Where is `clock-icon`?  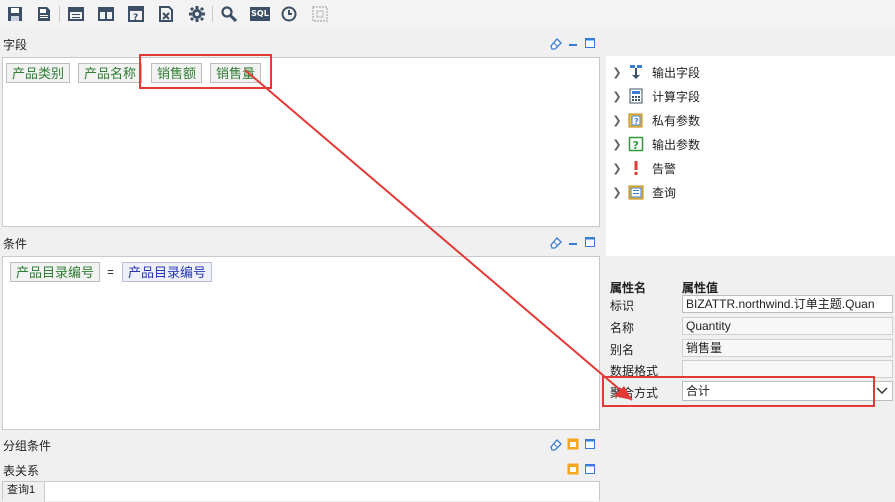
clock-icon is located at coordinates (289, 14).